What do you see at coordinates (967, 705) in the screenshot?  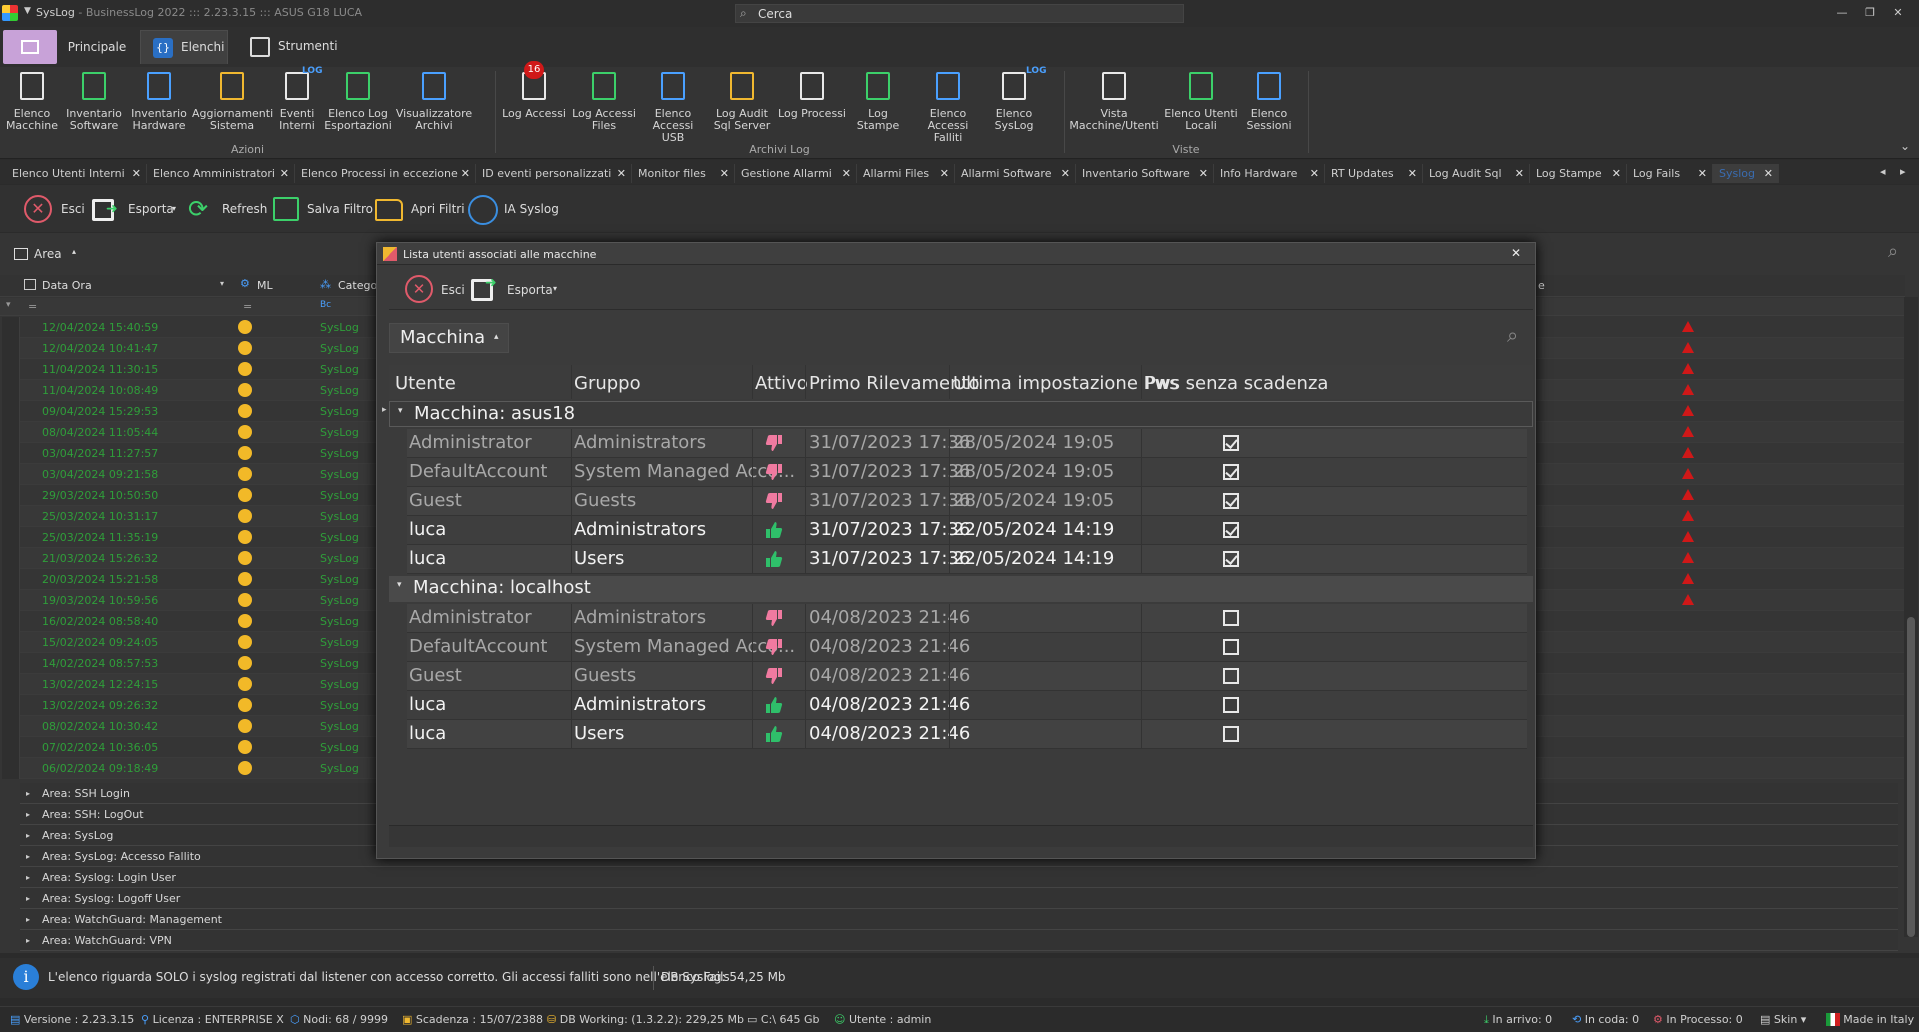 I see `table-row: luca Administrators 04/08/2023 21:46` at bounding box center [967, 705].